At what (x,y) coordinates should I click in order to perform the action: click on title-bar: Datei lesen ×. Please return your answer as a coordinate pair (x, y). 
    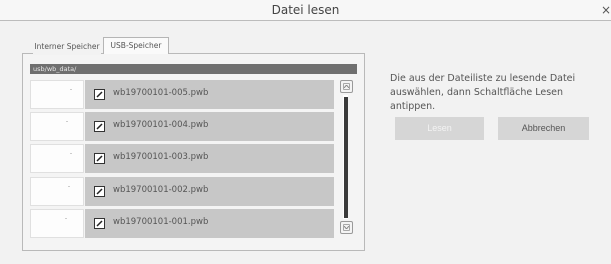
    Looking at the image, I should click on (305, 10).